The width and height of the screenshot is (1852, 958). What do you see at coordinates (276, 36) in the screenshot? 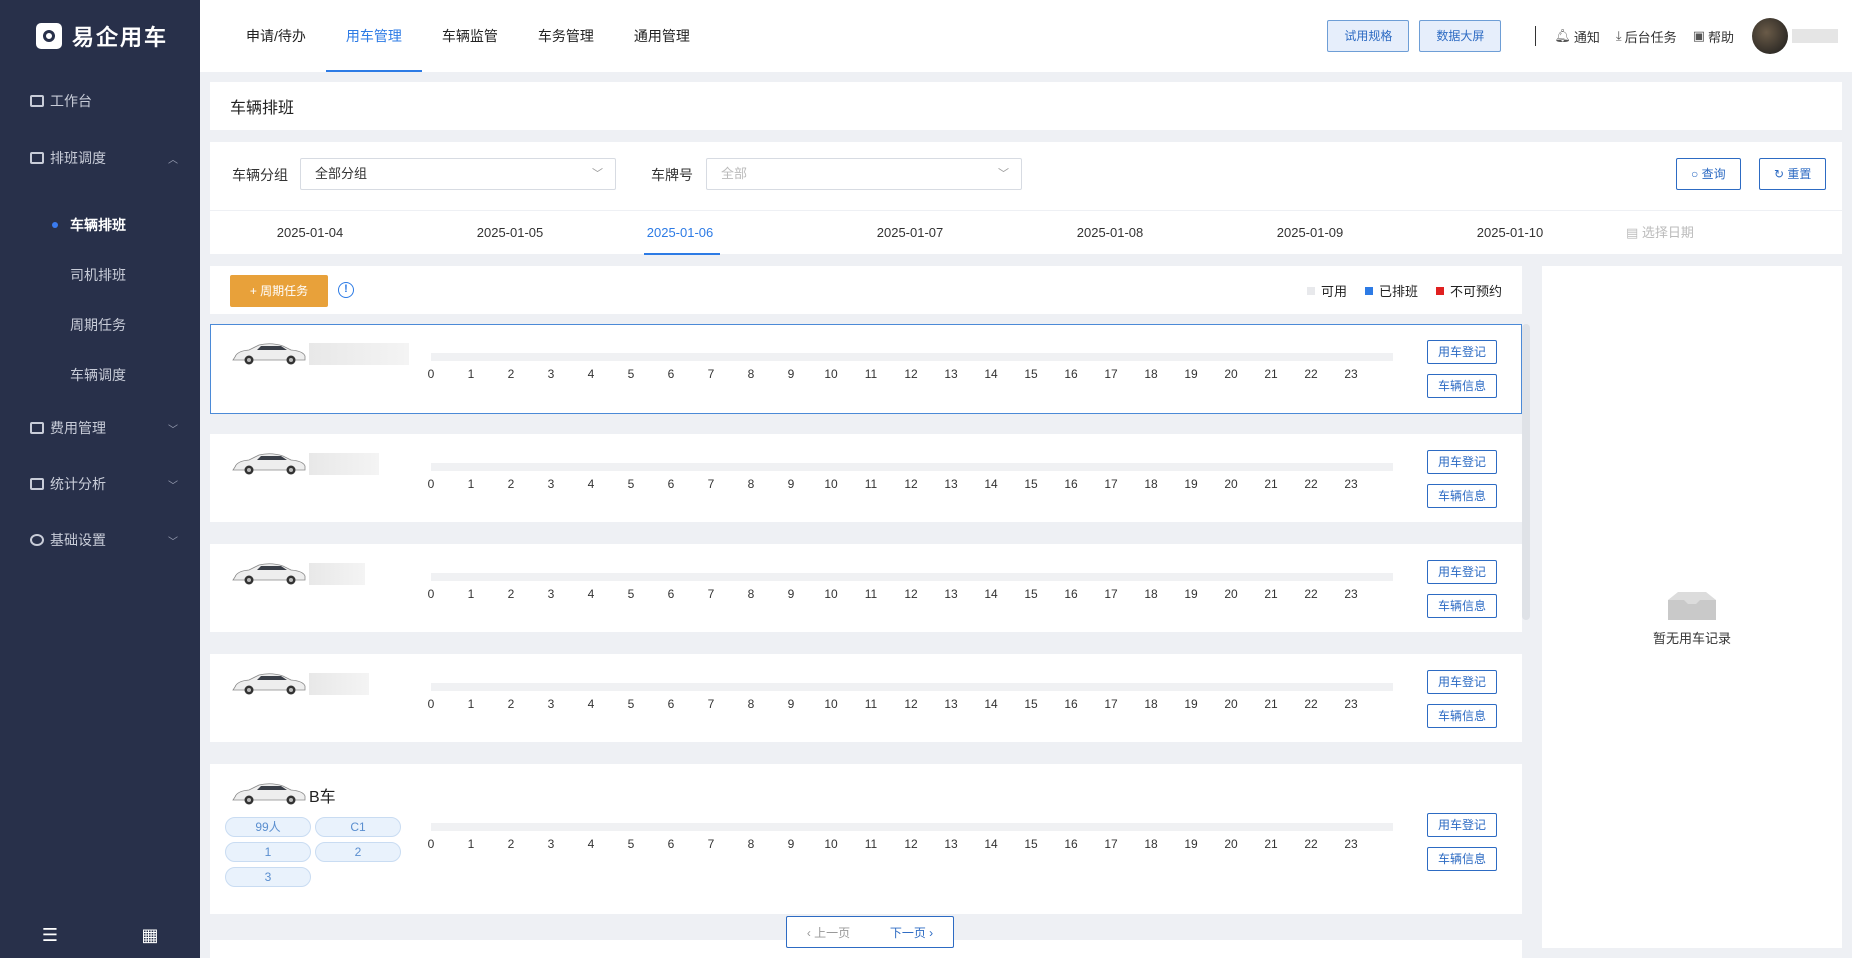
I see `tab-requests: 申请/待办` at bounding box center [276, 36].